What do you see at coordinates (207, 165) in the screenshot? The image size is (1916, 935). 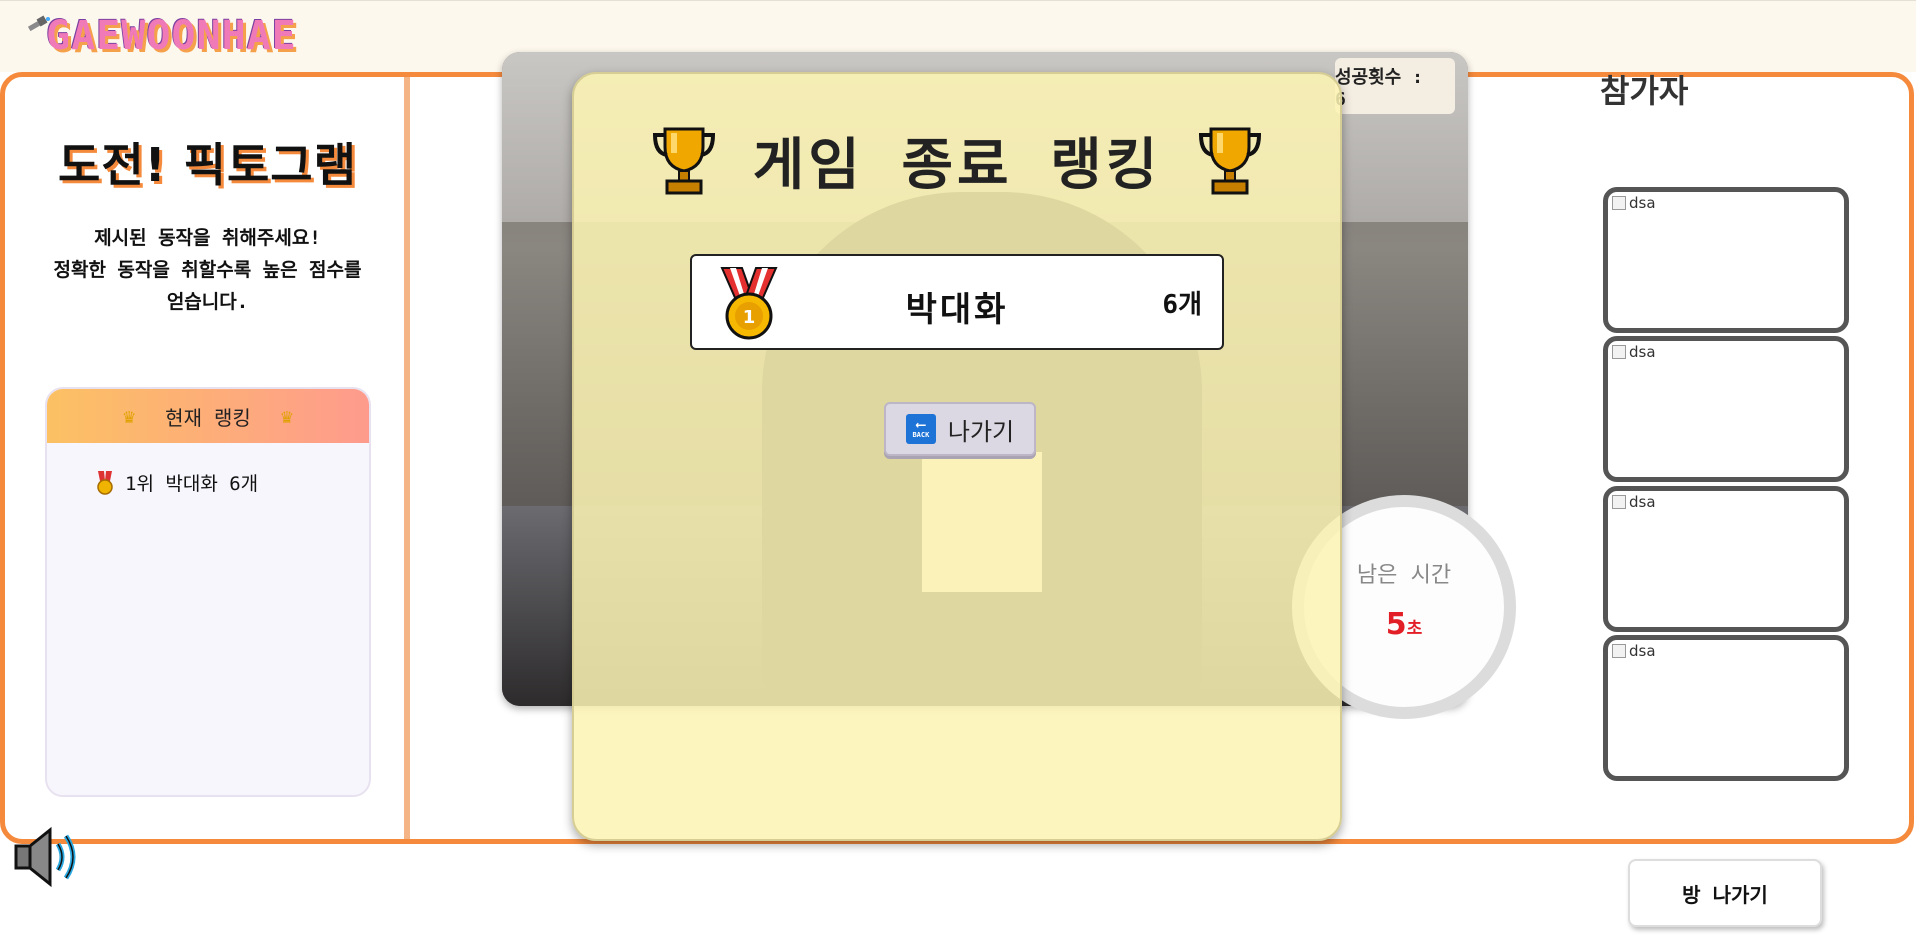 I see `game-title: 도전! 픽토그램` at bounding box center [207, 165].